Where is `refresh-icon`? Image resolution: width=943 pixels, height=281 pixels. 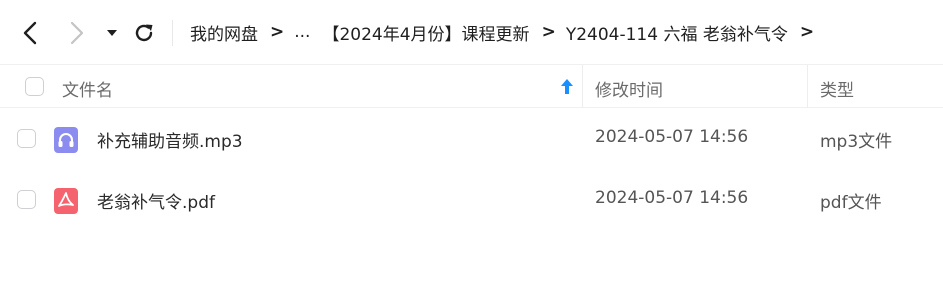
refresh-icon is located at coordinates (144, 33).